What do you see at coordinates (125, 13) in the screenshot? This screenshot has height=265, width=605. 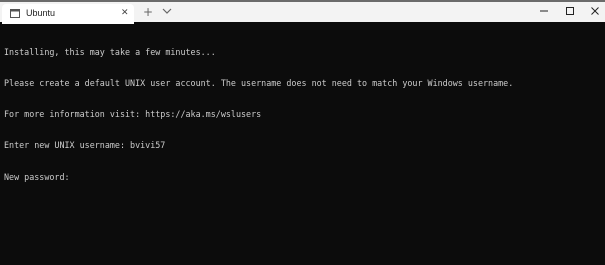 I see `close-icon: ✕` at bounding box center [125, 13].